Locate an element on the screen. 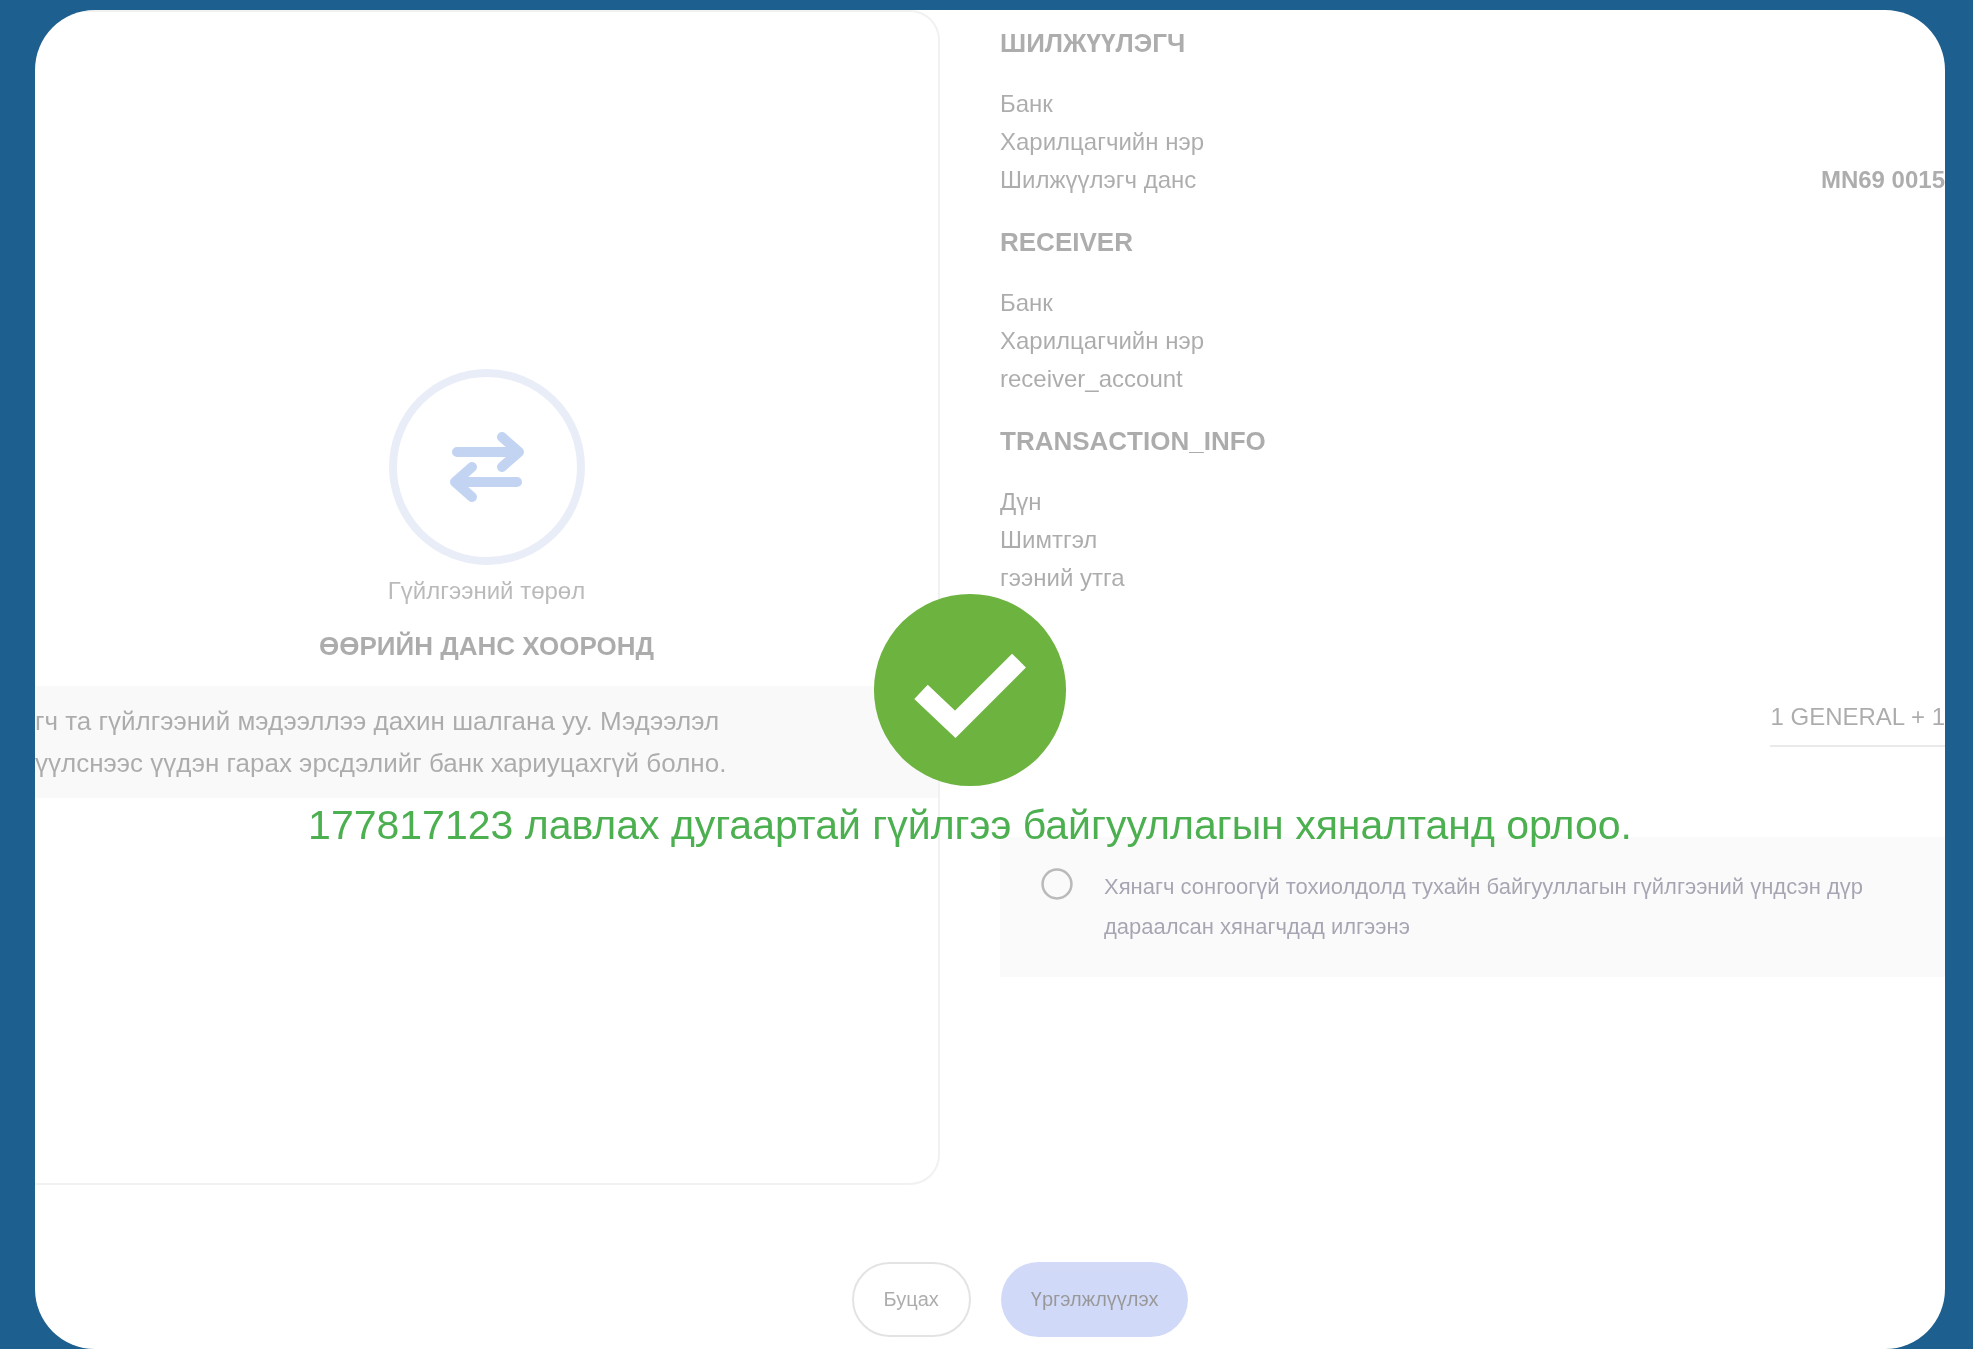  transfer-arrows-icon is located at coordinates (486, 467).